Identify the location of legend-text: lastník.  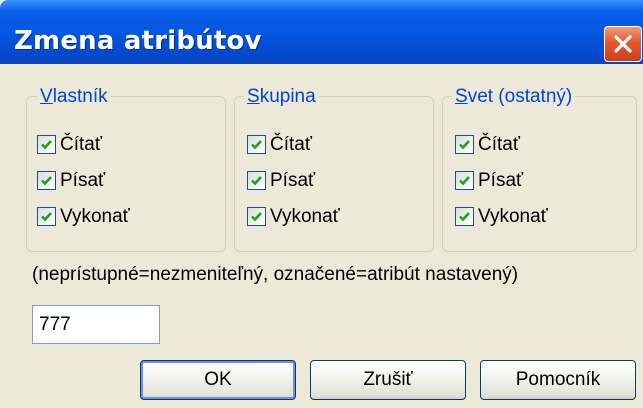
(80, 96).